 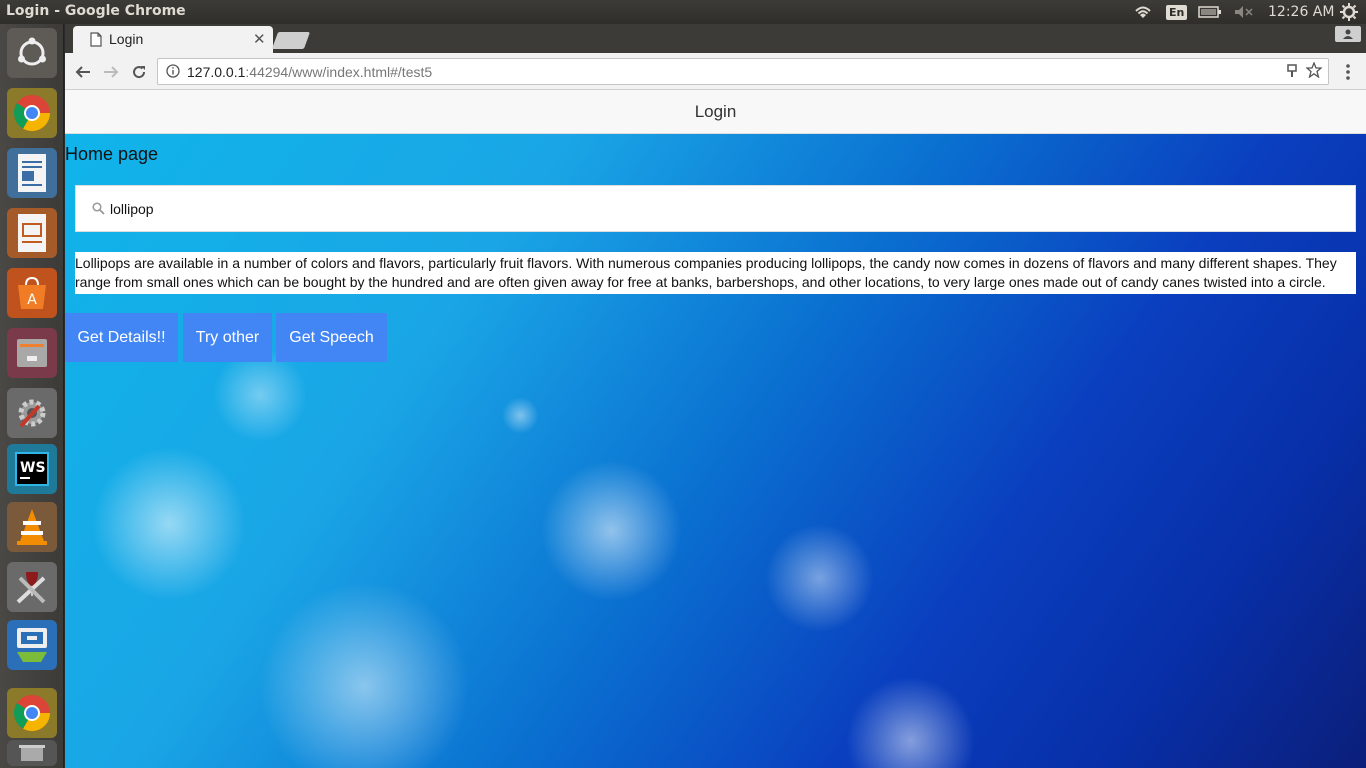 What do you see at coordinates (98, 210) in the screenshot?
I see `search-icon` at bounding box center [98, 210].